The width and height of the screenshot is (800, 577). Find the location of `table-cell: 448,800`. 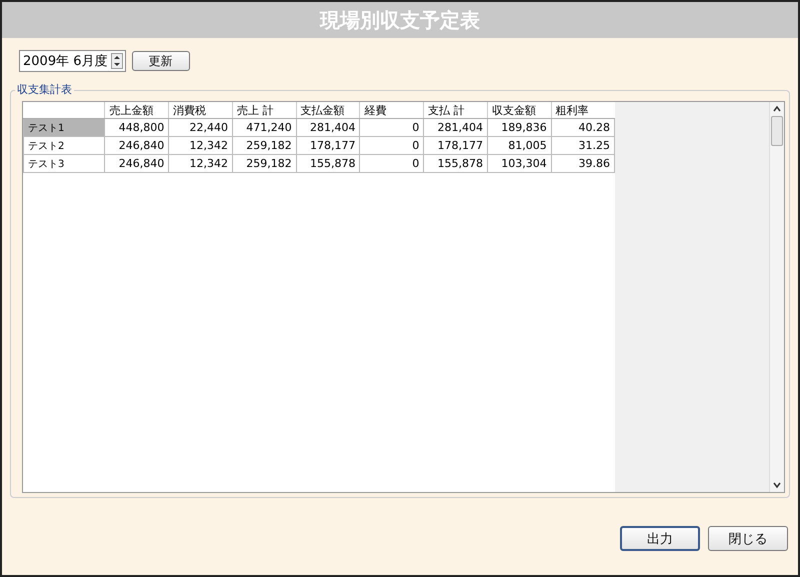

table-cell: 448,800 is located at coordinates (136, 127).